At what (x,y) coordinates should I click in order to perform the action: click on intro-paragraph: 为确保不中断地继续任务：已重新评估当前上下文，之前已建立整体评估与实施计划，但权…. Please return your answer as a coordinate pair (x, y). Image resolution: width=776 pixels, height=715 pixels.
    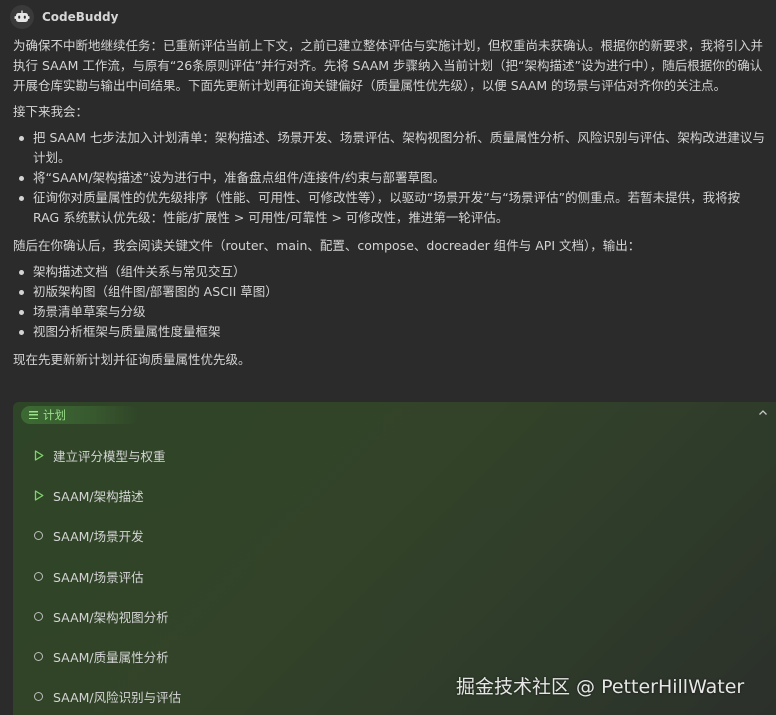
    Looking at the image, I should click on (388, 65).